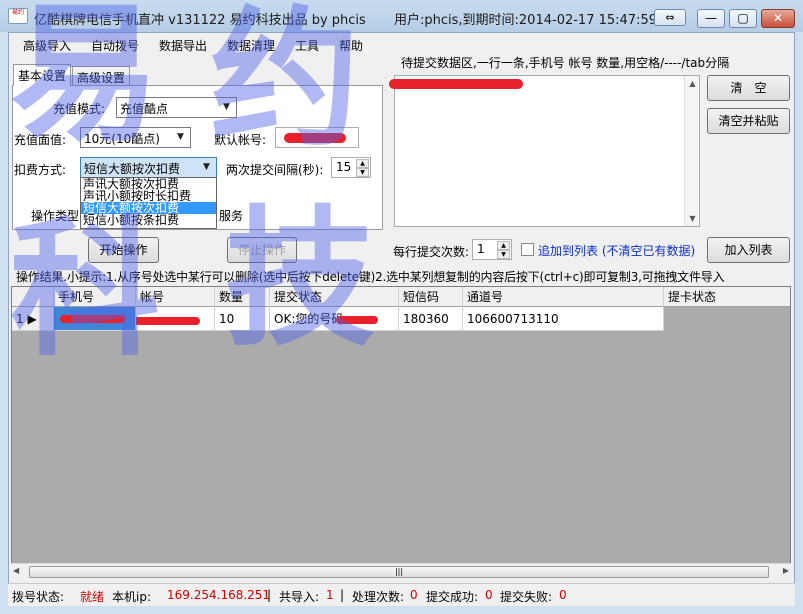 This screenshot has height=614, width=803. Describe the element at coordinates (231, 216) in the screenshot. I see `service-label: 服务` at that location.